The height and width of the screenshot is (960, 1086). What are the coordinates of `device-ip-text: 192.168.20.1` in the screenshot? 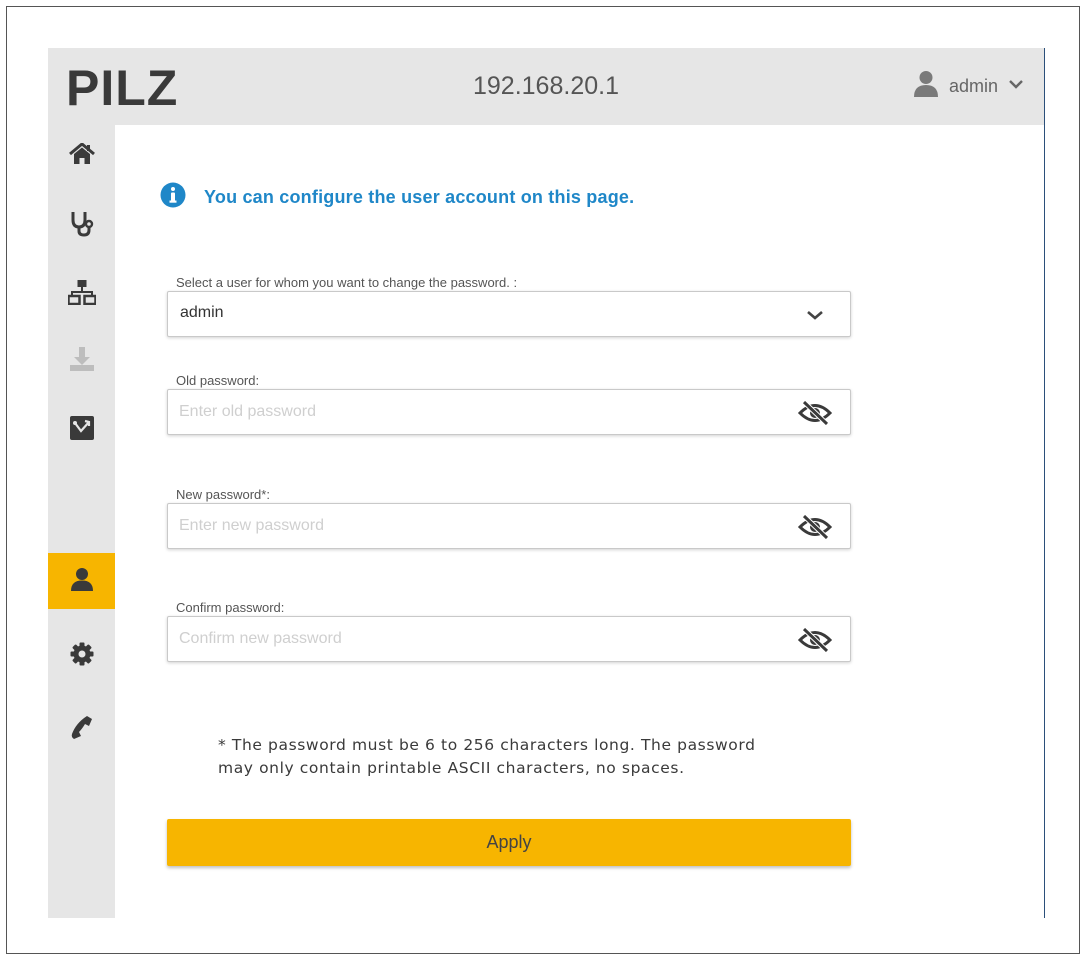 It's located at (546, 86).